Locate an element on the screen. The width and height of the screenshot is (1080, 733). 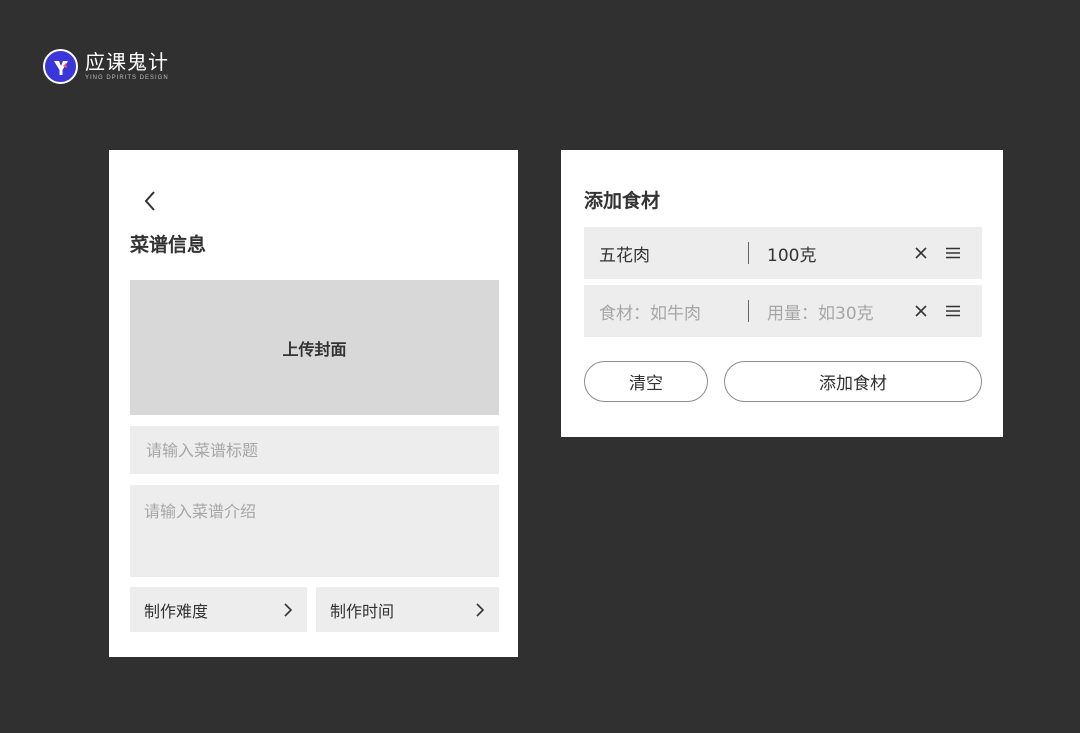
add-ingredient-button: 添加食材 is located at coordinates (853, 381).